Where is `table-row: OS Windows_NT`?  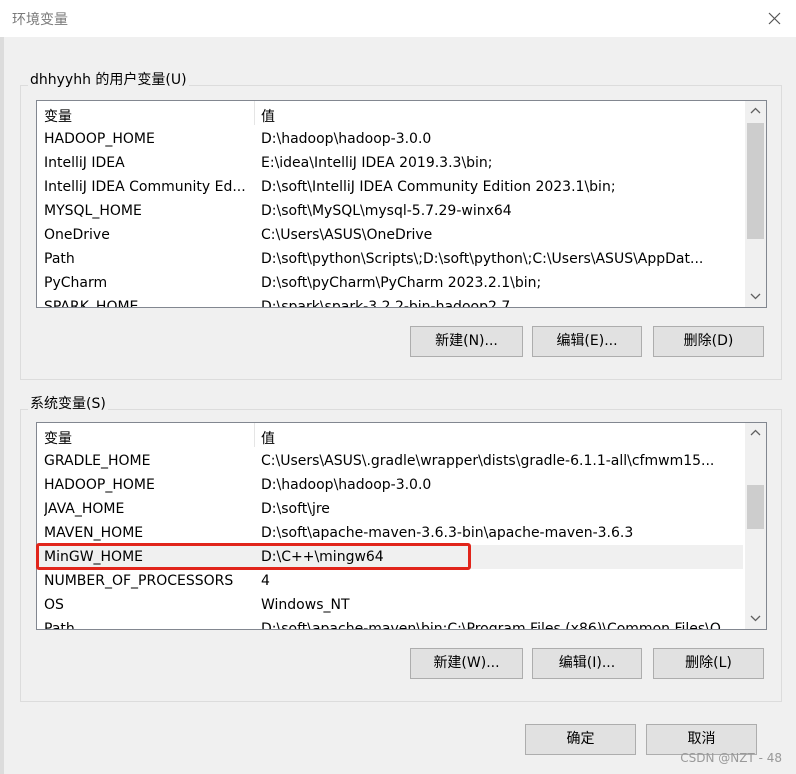 table-row: OS Windows_NT is located at coordinates (390, 605).